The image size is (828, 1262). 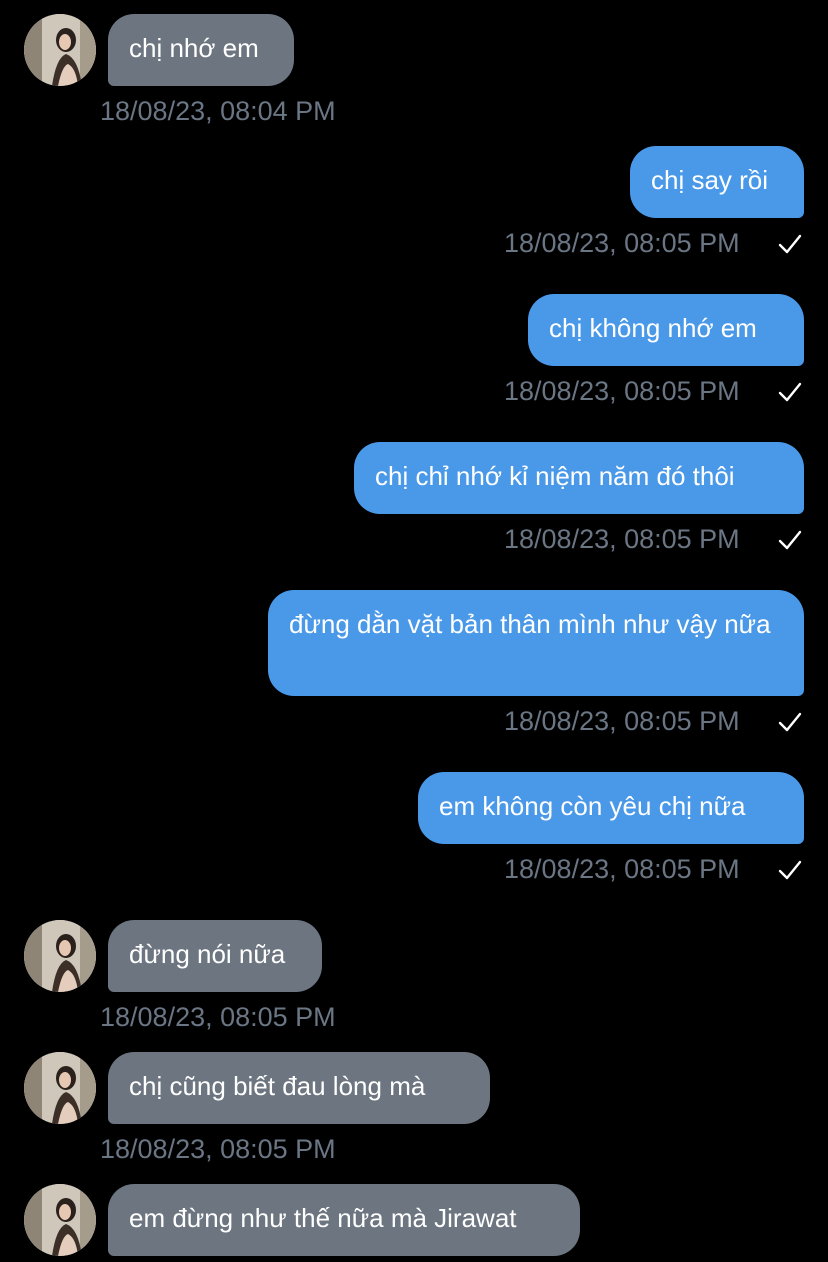 I want to click on message-bubble: chị chỉ nhớ kỉ niệm năm đó thôi, so click(x=579, y=478).